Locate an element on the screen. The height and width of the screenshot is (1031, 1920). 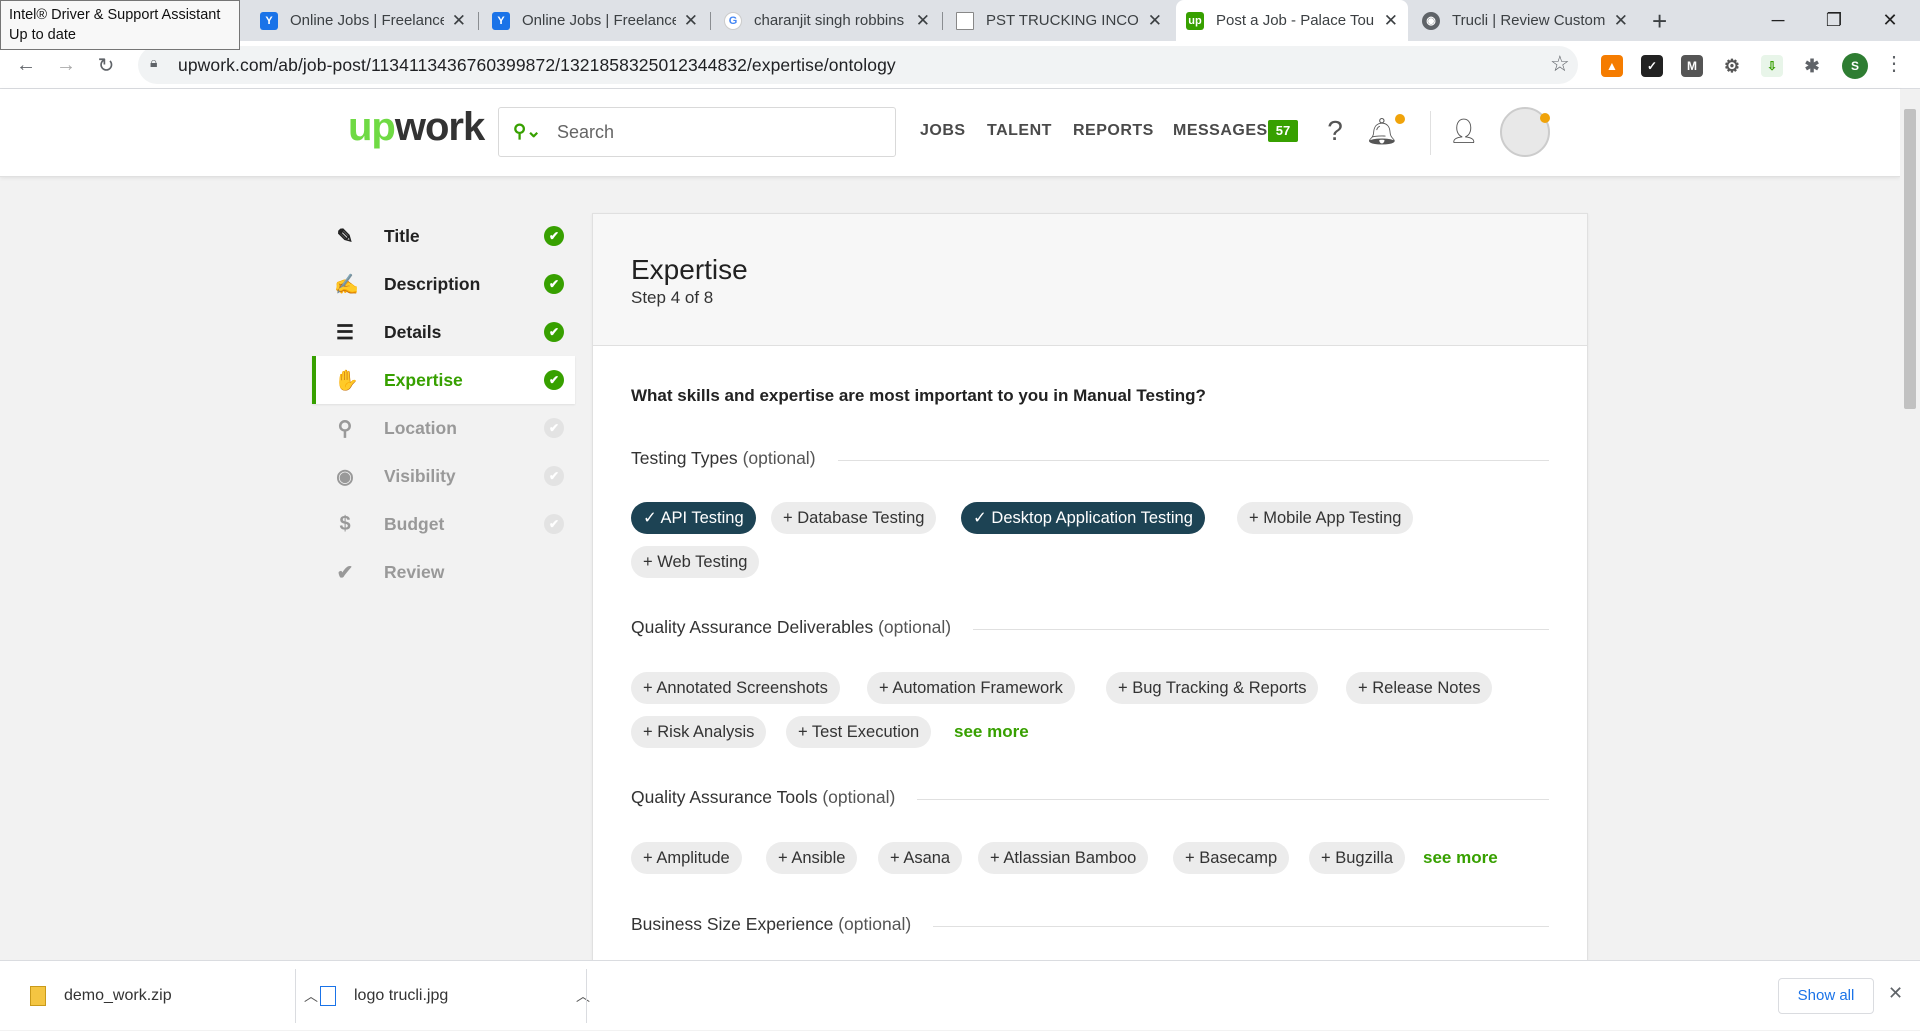
skill-chip: + Basecamp is located at coordinates (1231, 858).